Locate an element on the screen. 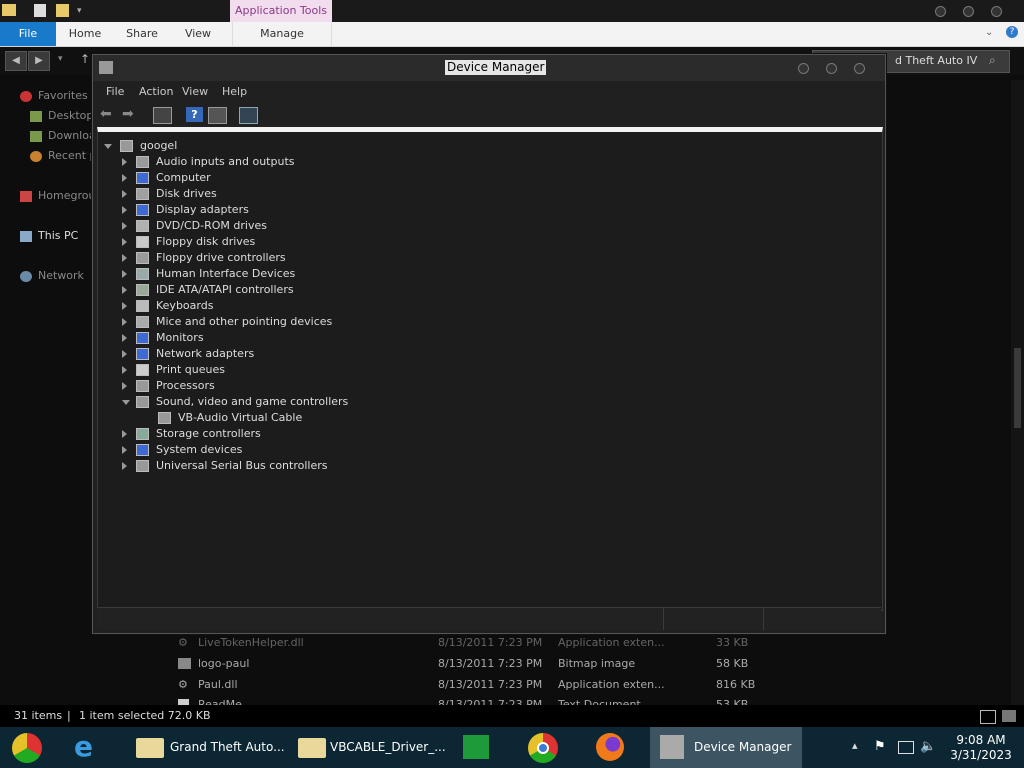  taskbar-internet-explorer: e is located at coordinates (89, 747).